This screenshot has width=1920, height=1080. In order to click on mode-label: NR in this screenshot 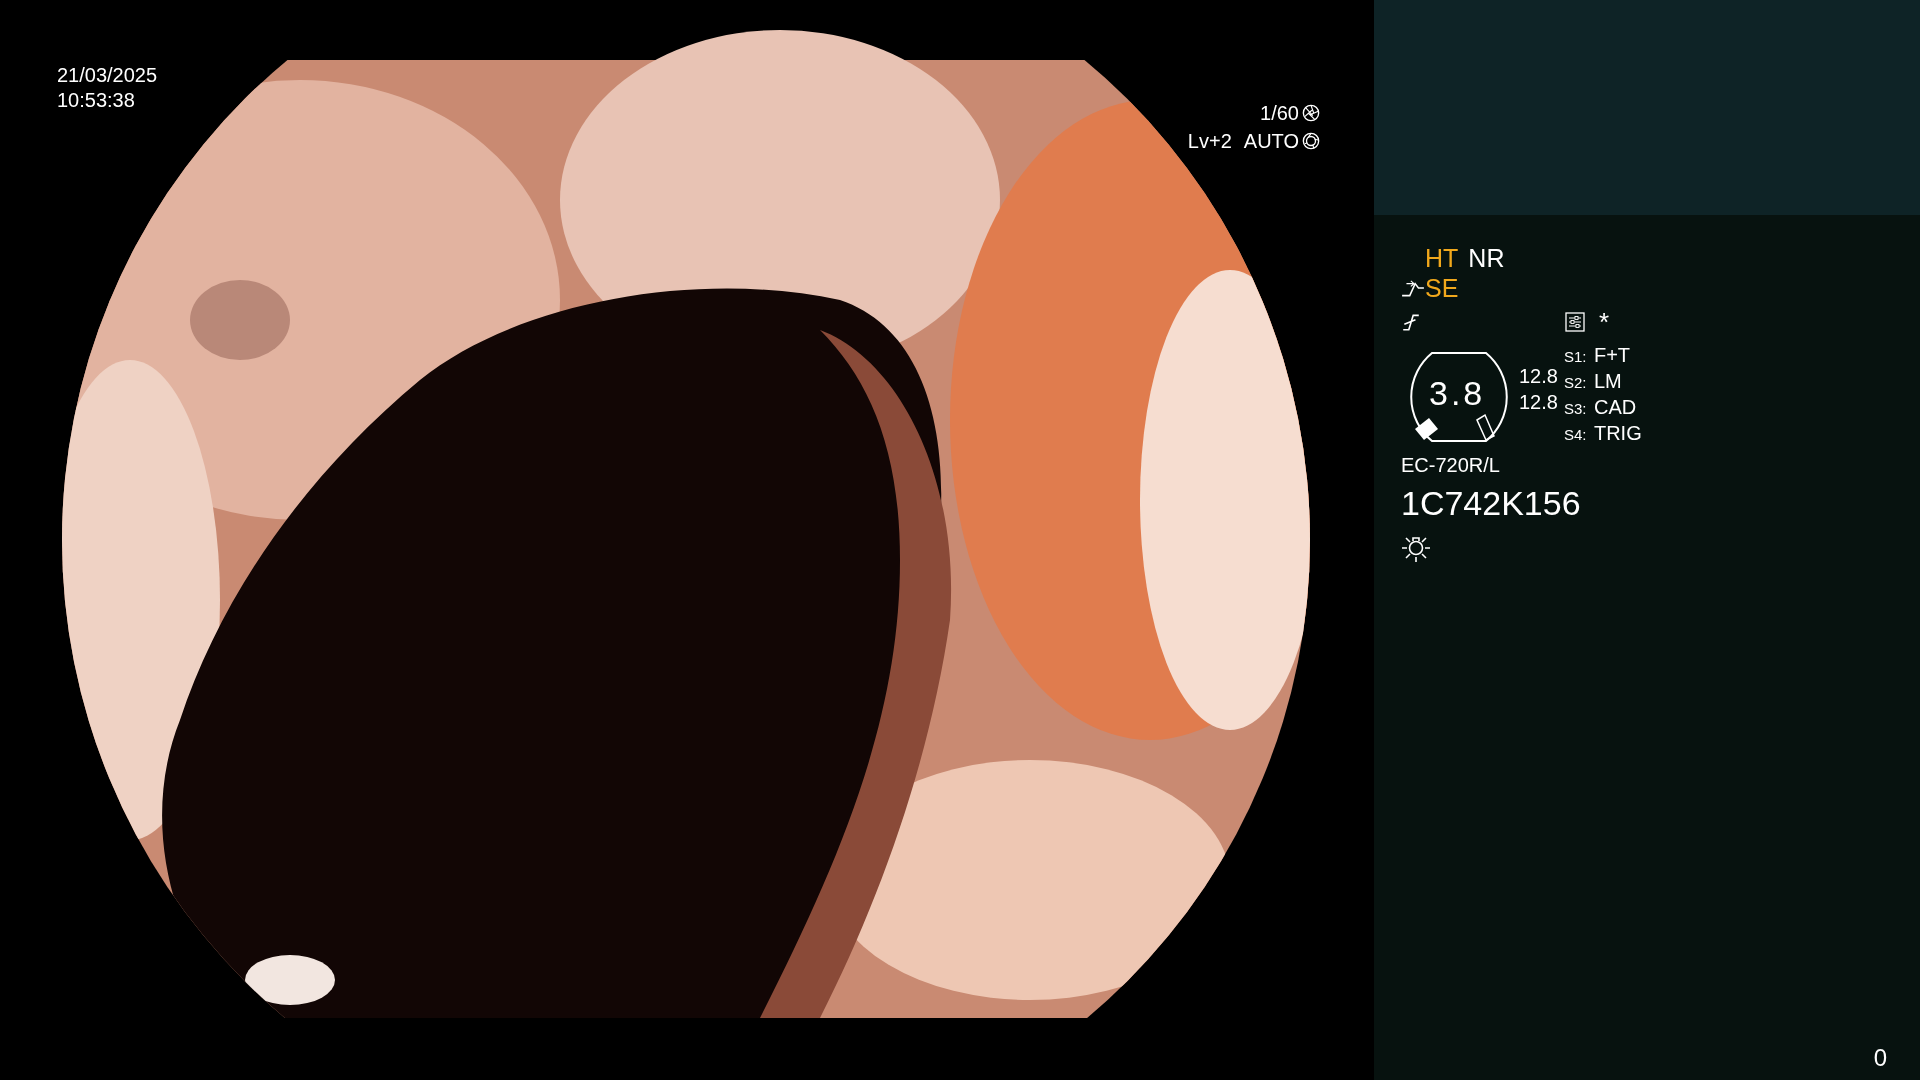, I will do `click(1486, 258)`.